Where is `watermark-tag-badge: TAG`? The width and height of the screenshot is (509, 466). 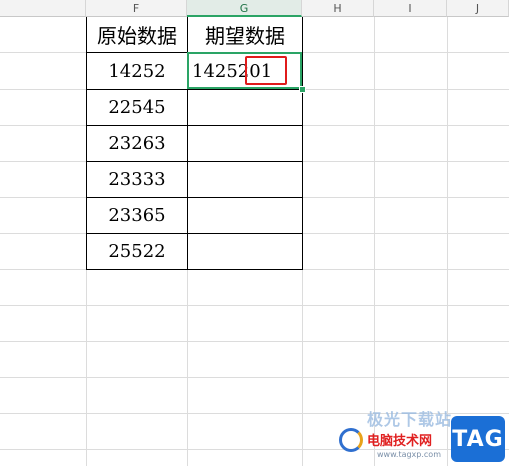
watermark-tag-badge: TAG is located at coordinates (478, 439).